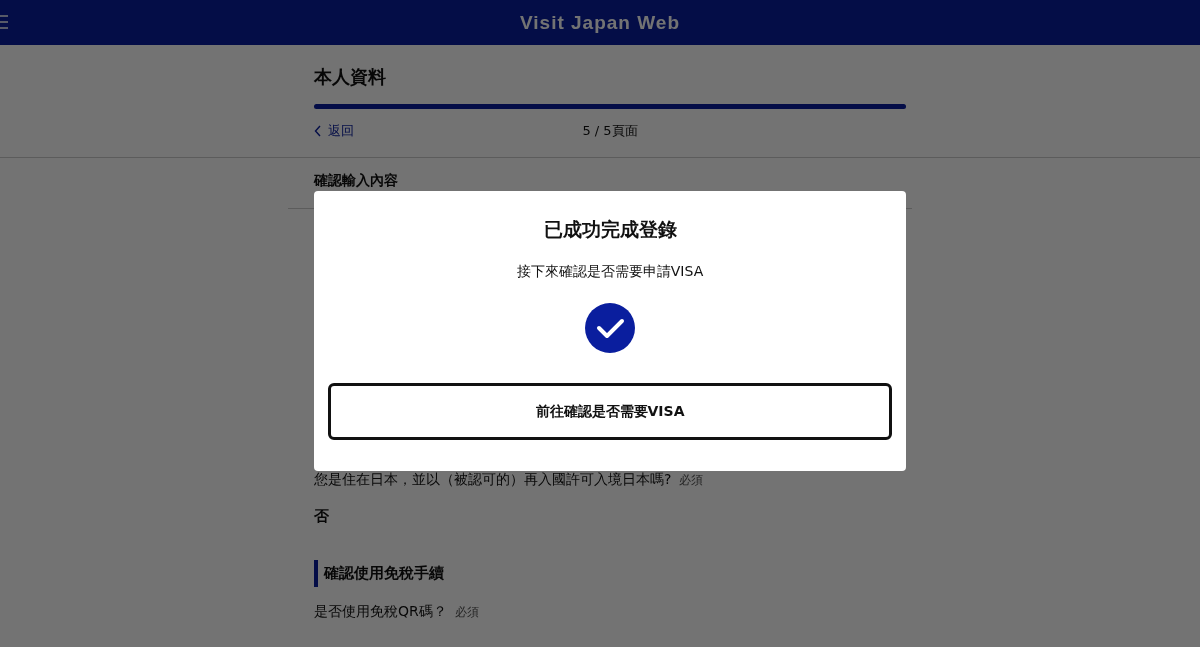  Describe the element at coordinates (610, 272) in the screenshot. I see `dialog-message: 接下來確認是否需要申請VISA` at that location.